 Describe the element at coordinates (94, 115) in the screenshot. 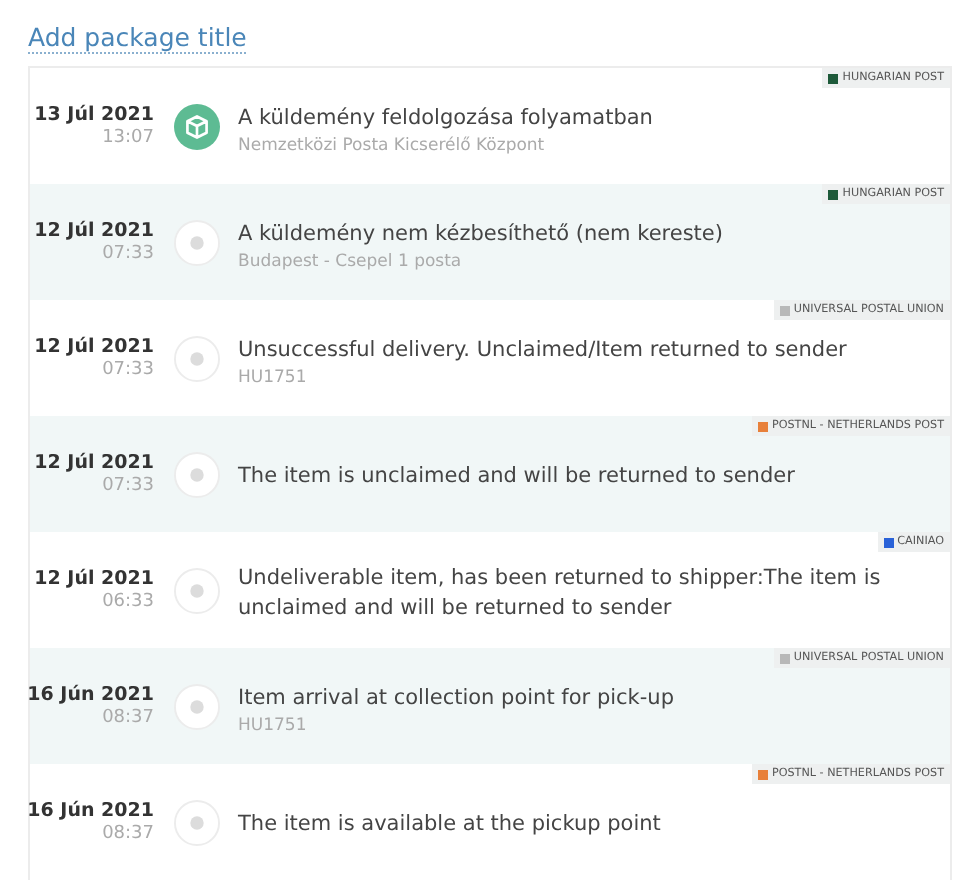

I see `event-date: 13 Júl 2021` at that location.